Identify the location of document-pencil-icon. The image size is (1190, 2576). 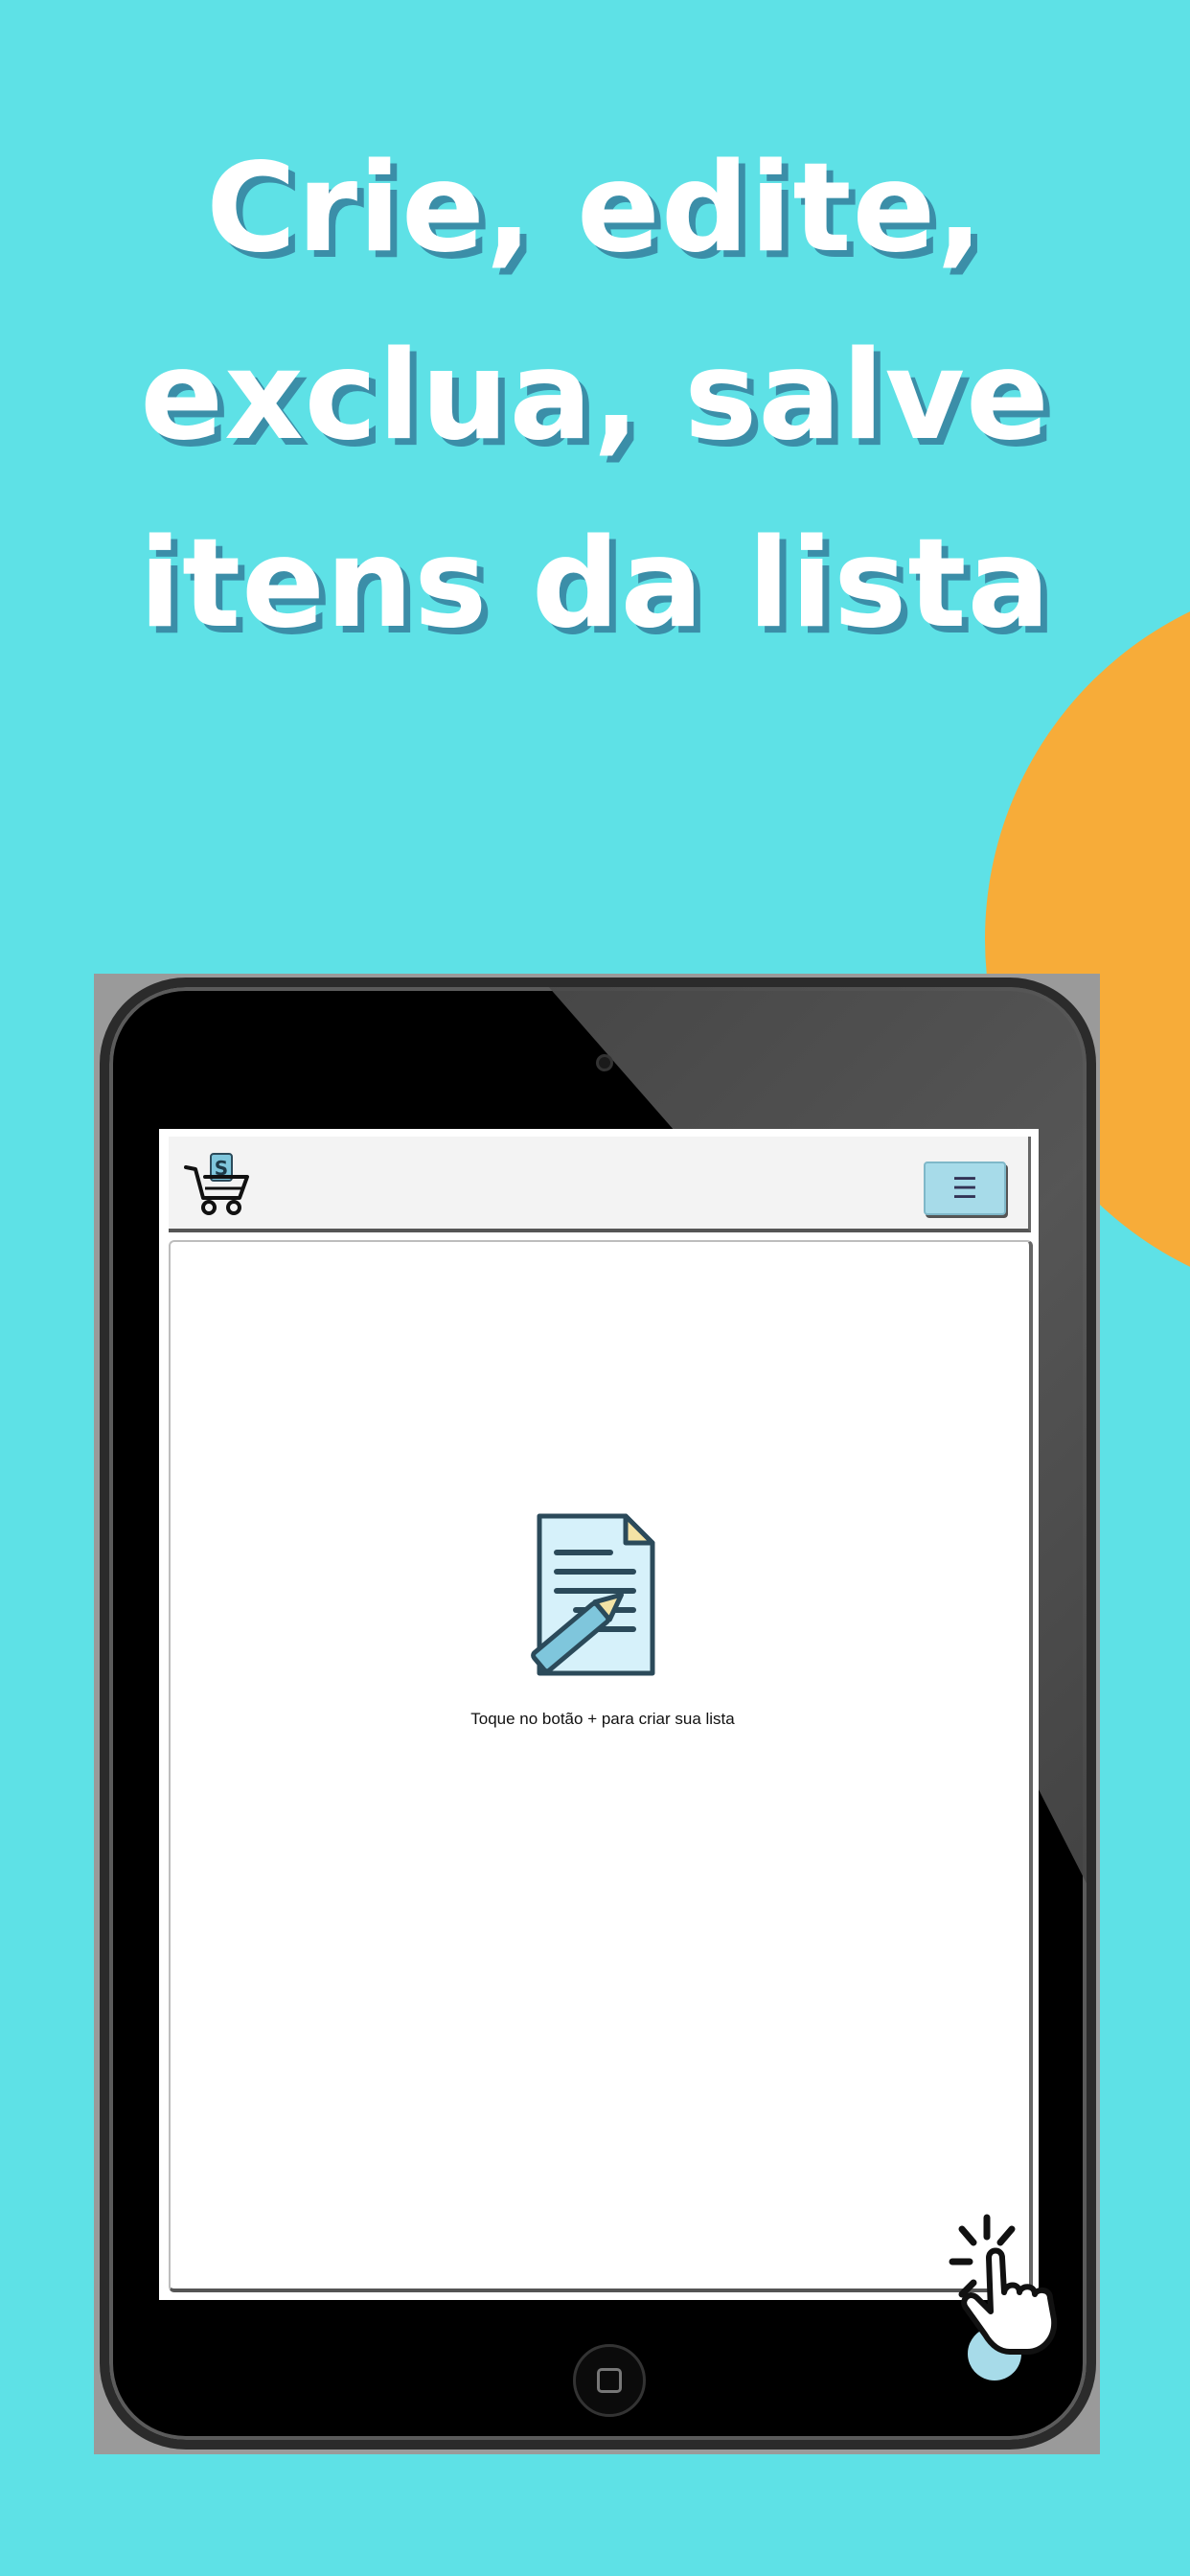
(593, 1594).